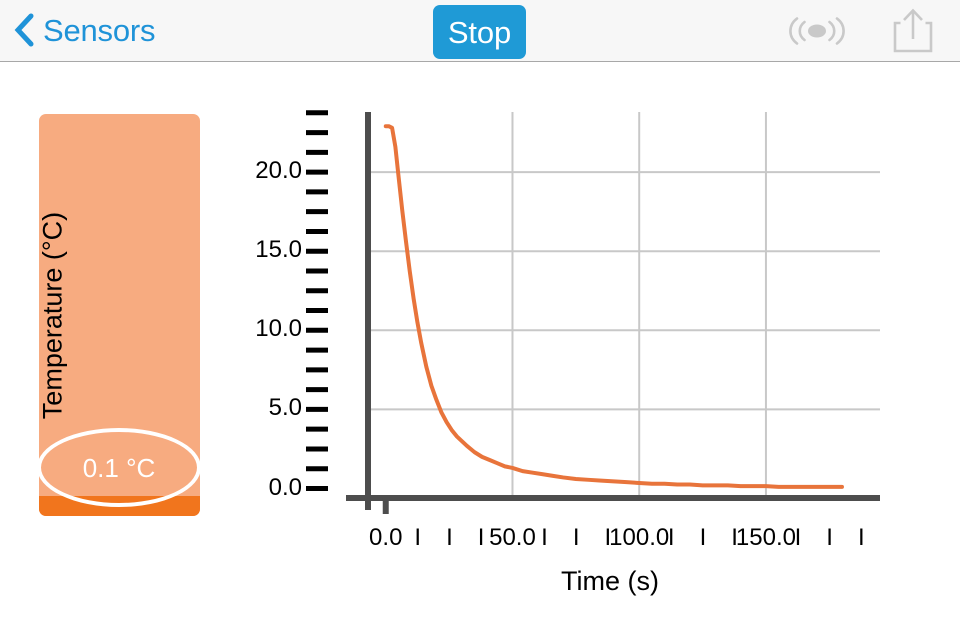 The width and height of the screenshot is (960, 640). What do you see at coordinates (639, 537) in the screenshot?
I see `x-axis-tick-label: 100.0` at bounding box center [639, 537].